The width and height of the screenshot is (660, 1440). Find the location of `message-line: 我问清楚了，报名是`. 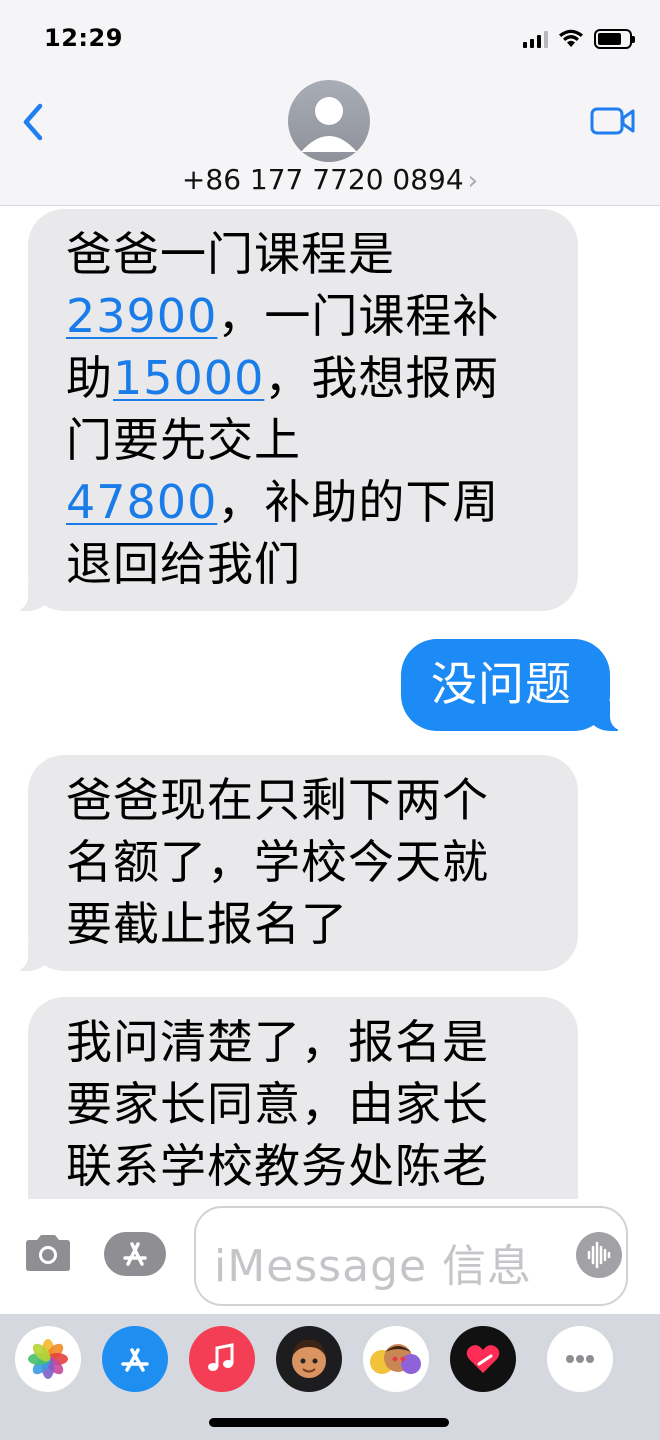

message-line: 我问清楚了，报名是 is located at coordinates (277, 1042).